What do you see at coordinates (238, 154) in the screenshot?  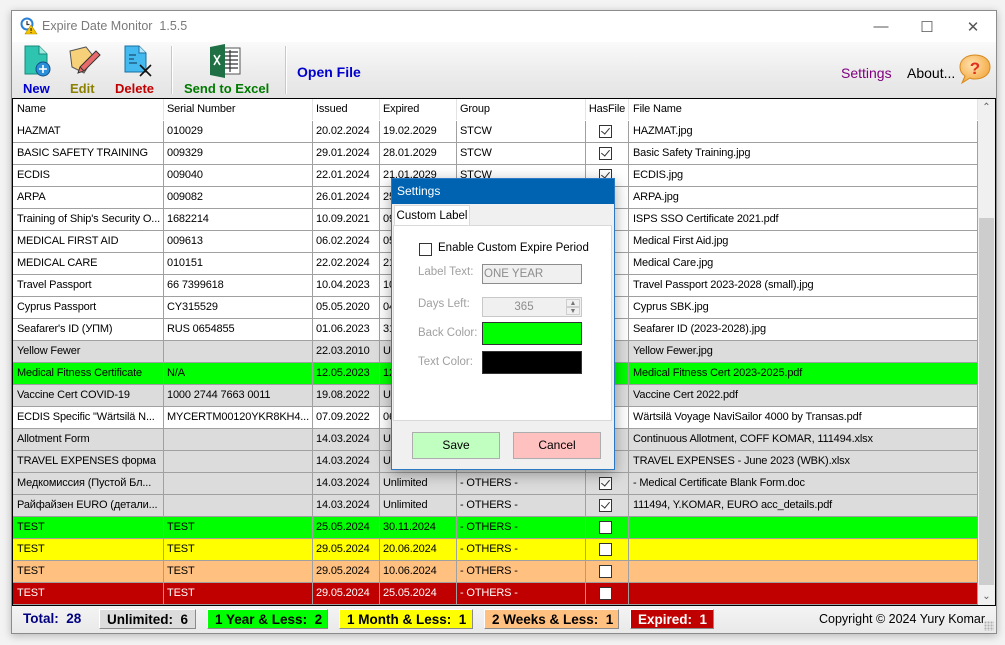 I see `cell-serial: 009329` at bounding box center [238, 154].